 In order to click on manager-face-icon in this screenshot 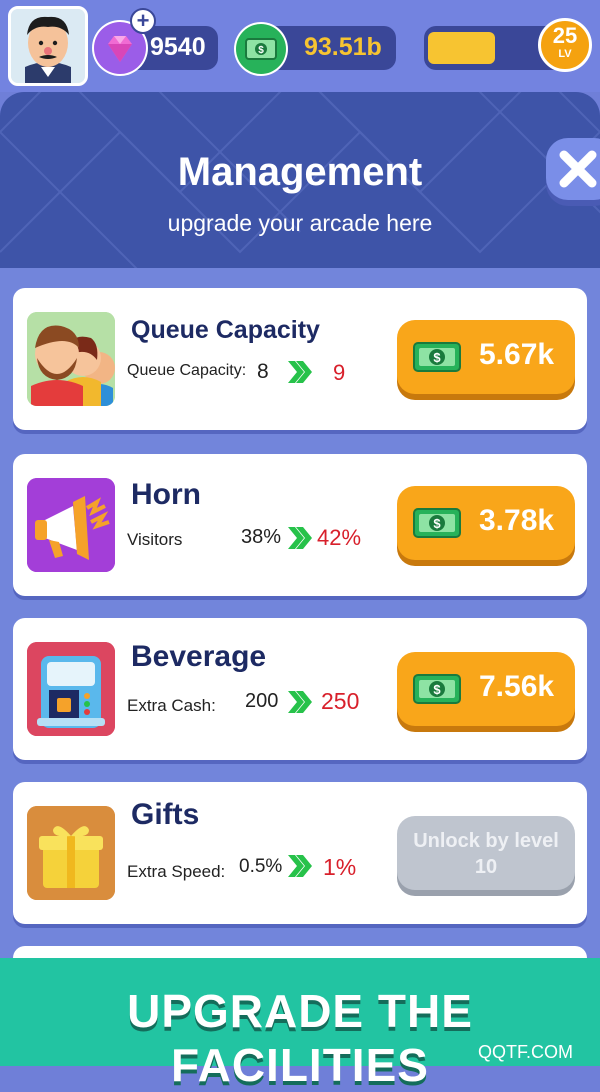, I will do `click(48, 46)`.